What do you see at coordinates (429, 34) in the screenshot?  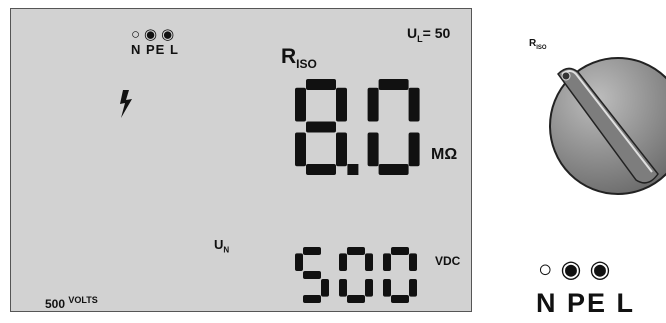 I see `limit-voltage-readout: UL= 50` at bounding box center [429, 34].